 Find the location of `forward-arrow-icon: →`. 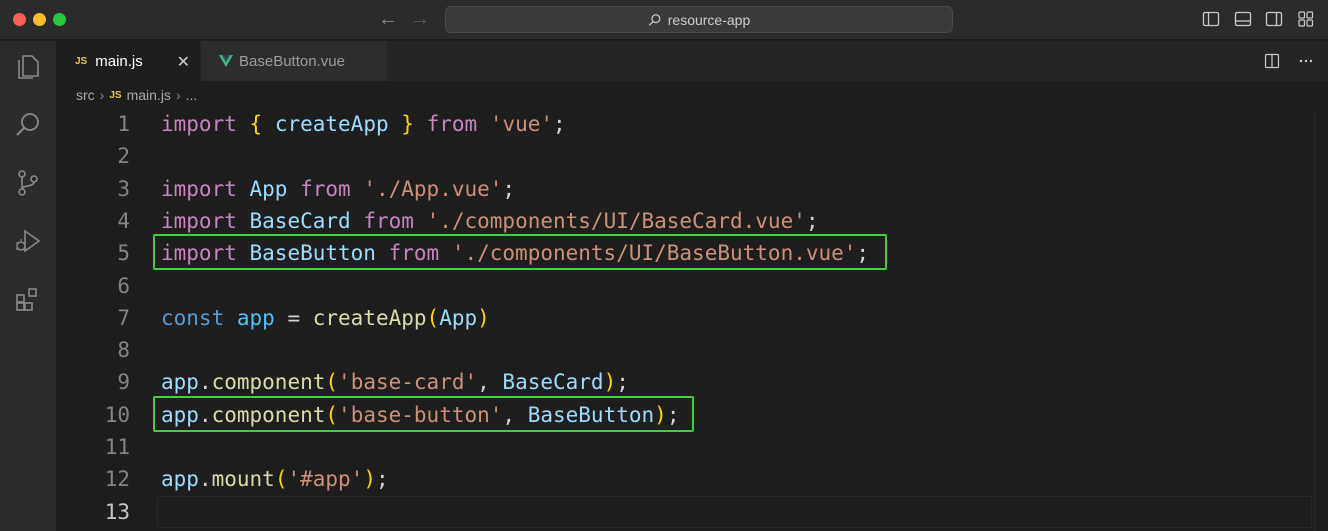

forward-arrow-icon: → is located at coordinates (420, 19).